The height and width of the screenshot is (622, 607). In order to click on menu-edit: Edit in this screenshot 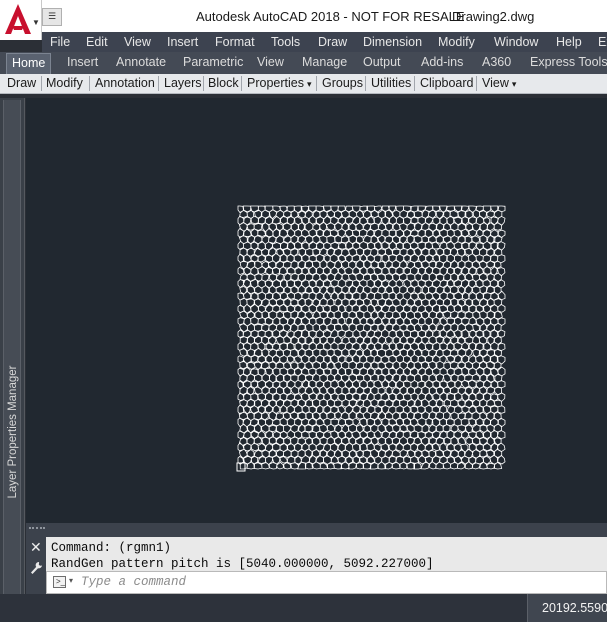, I will do `click(97, 42)`.